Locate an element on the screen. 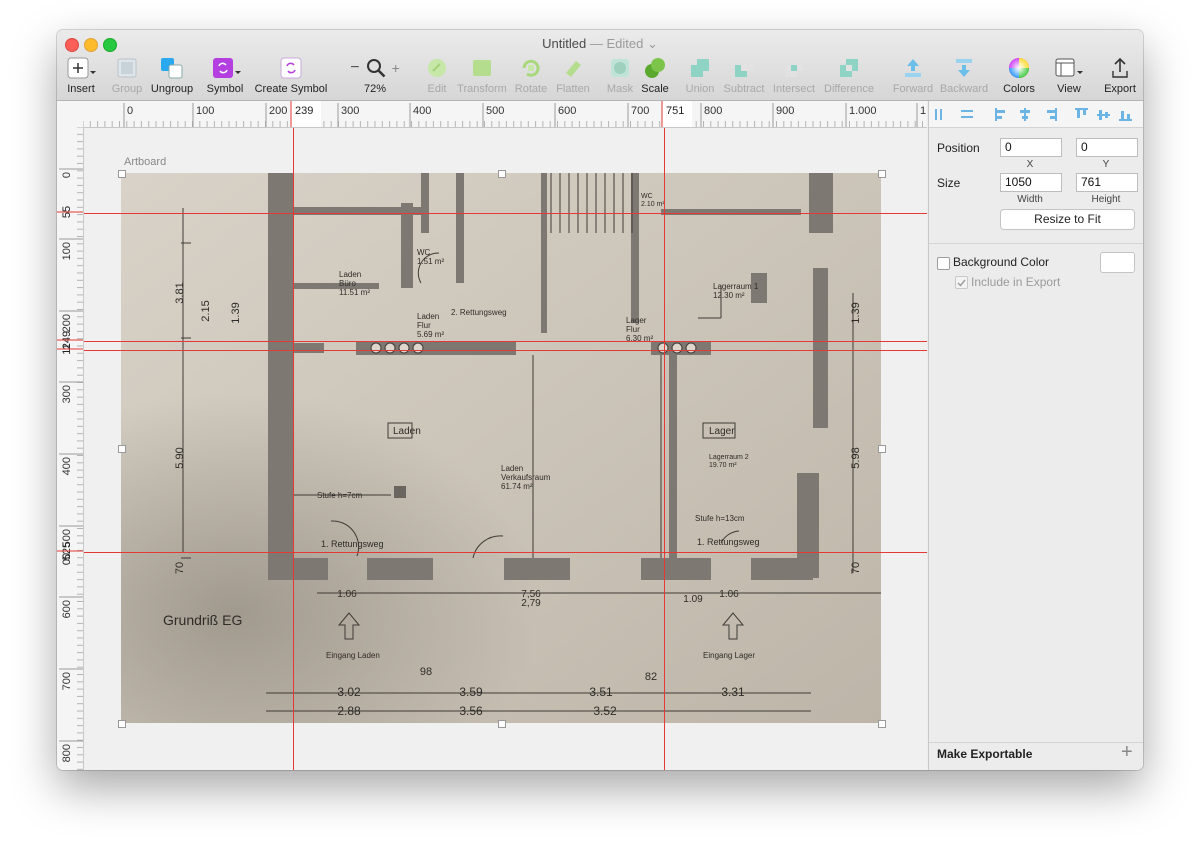  insert-button: Insert is located at coordinates (81, 75).